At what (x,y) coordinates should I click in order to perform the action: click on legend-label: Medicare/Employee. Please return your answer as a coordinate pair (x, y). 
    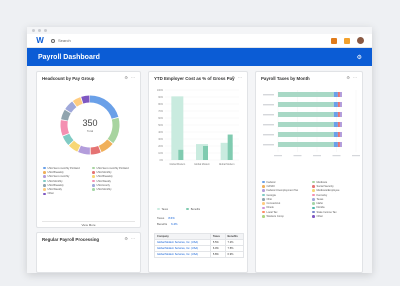
    Looking at the image, I should click on (328, 191).